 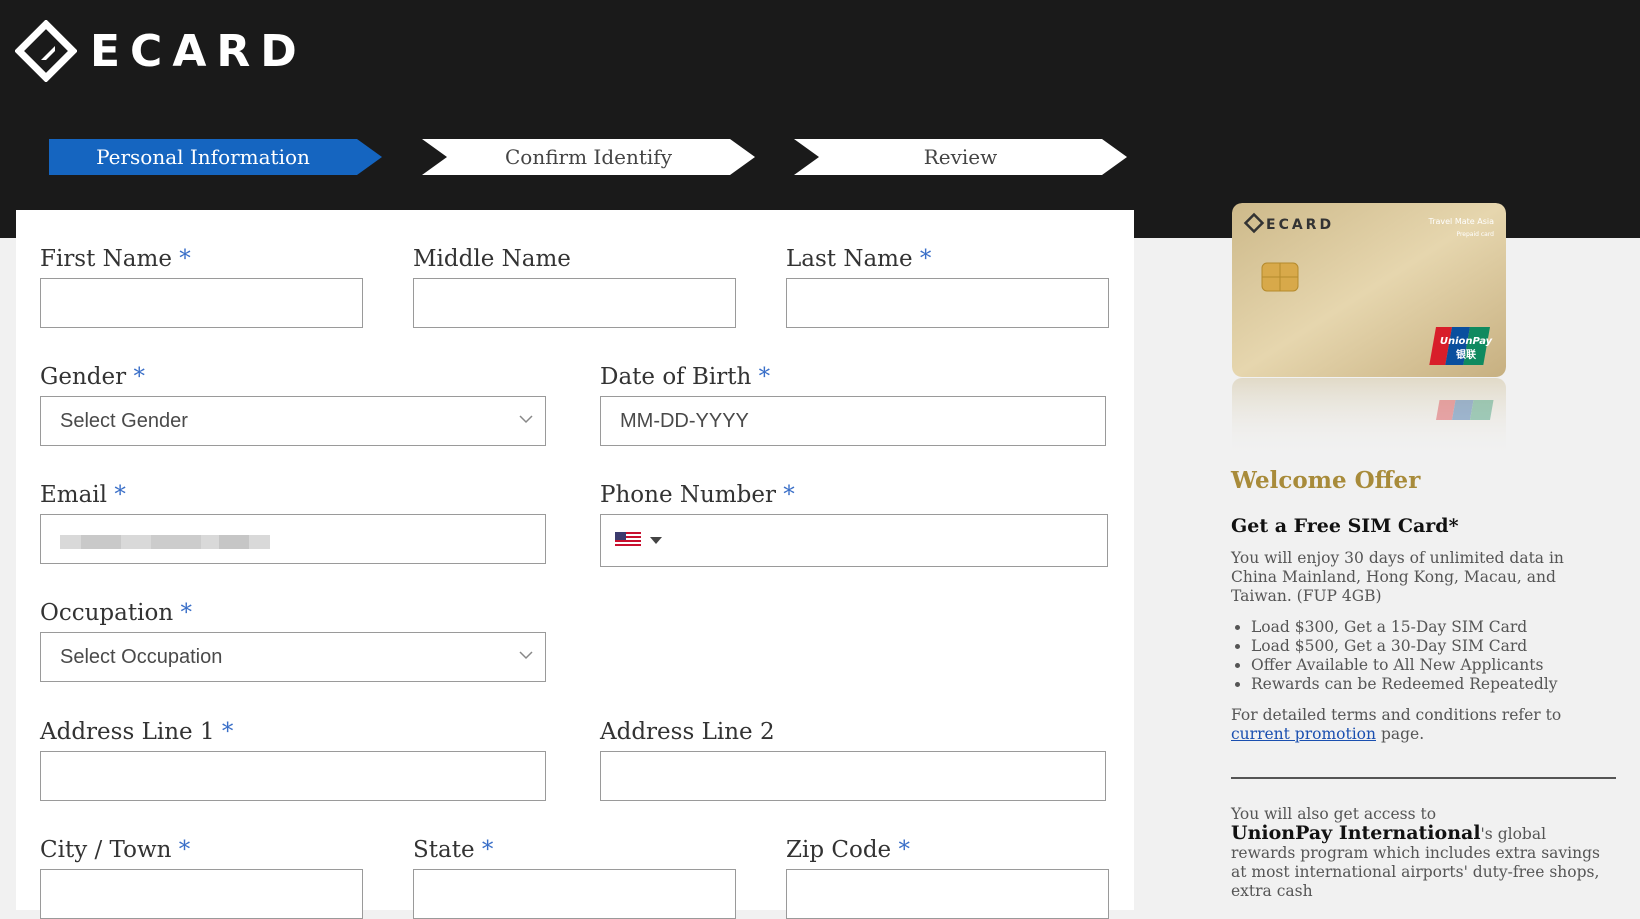 I want to click on step-confirm-identify: Confirm Identify, so click(x=588, y=157).